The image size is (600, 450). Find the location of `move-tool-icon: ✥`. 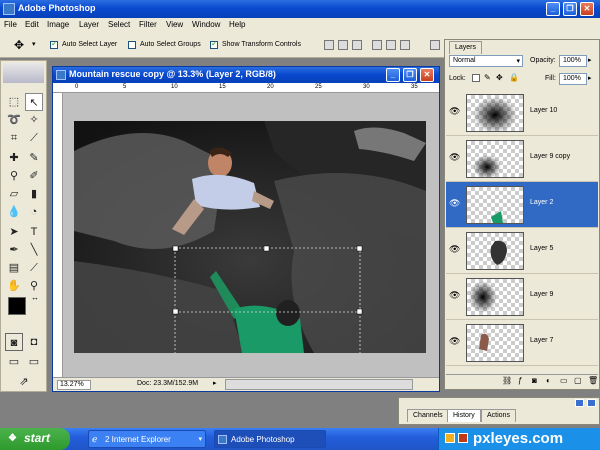

move-tool-icon: ✥ is located at coordinates (19, 45).